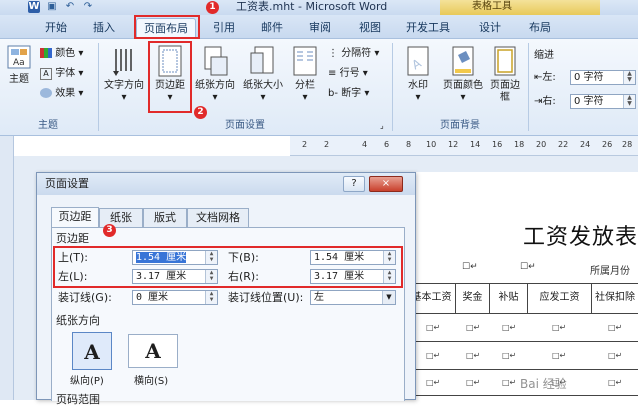  What do you see at coordinates (319, 7) in the screenshot?
I see `title-bar: W ▣ ↶ ↷ 1 工资表.mht - Microsoft Word 表格工具` at bounding box center [319, 7].